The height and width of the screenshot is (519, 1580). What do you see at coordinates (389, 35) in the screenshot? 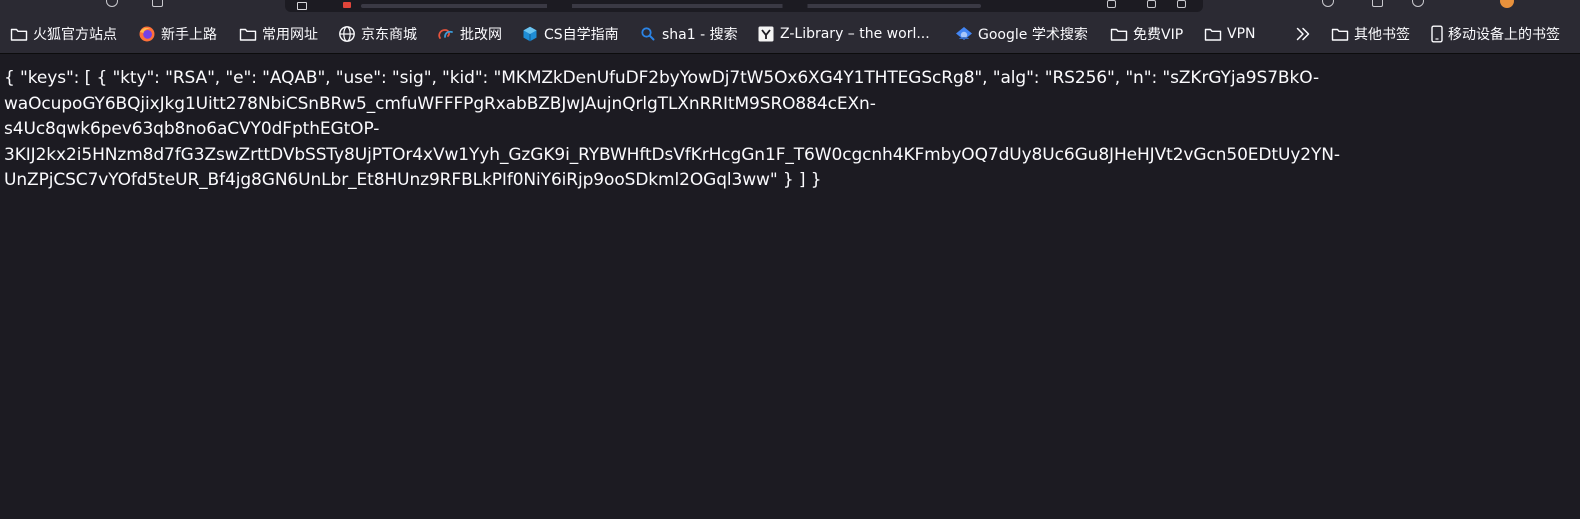
I see `bookmark-label: 京东商城` at bounding box center [389, 35].